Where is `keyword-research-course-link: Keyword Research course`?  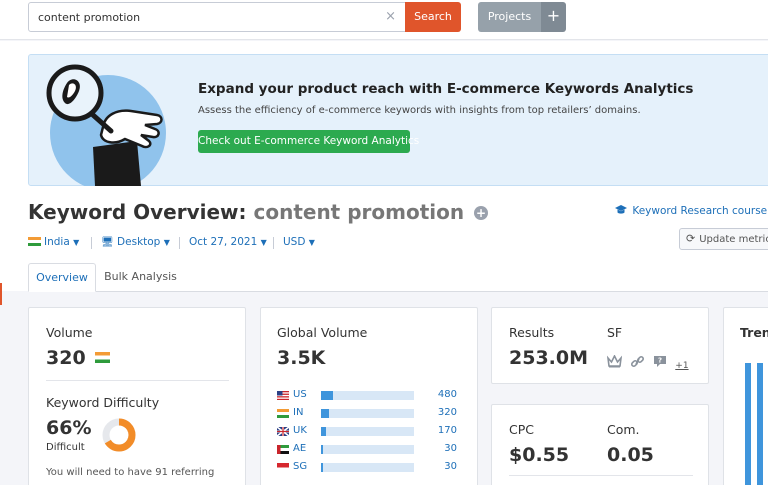
keyword-research-course-link: Keyword Research course is located at coordinates (691, 211).